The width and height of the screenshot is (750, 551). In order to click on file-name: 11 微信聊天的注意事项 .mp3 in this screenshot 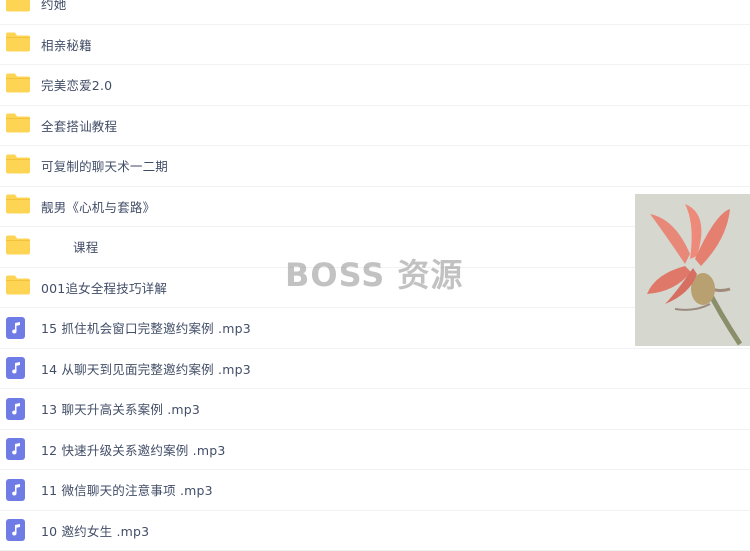, I will do `click(127, 489)`.